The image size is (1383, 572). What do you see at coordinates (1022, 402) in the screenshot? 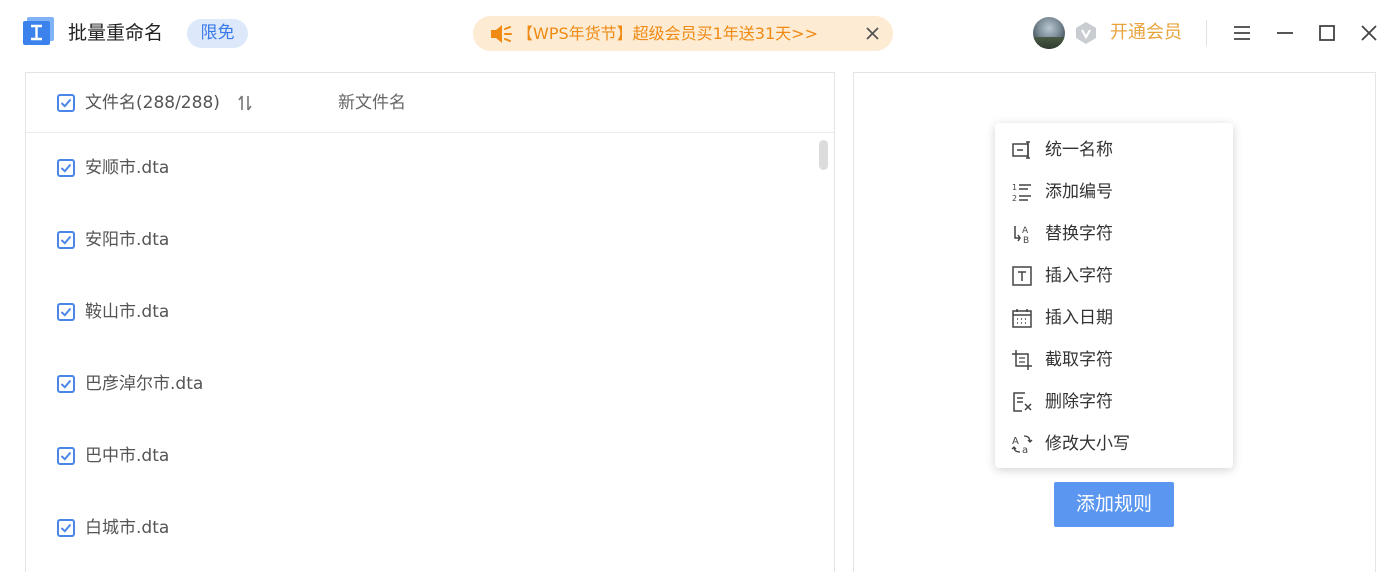
I see `delete-text-icon` at bounding box center [1022, 402].